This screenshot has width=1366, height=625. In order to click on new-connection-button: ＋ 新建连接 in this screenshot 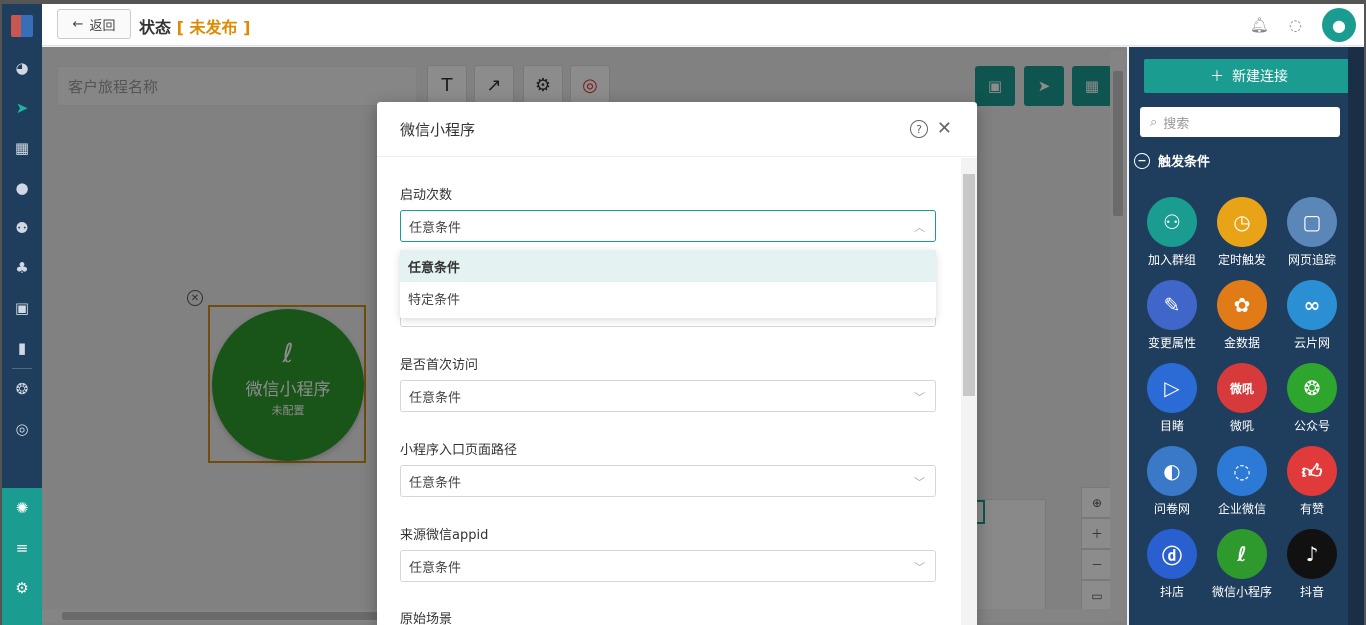, I will do `click(1249, 76)`.